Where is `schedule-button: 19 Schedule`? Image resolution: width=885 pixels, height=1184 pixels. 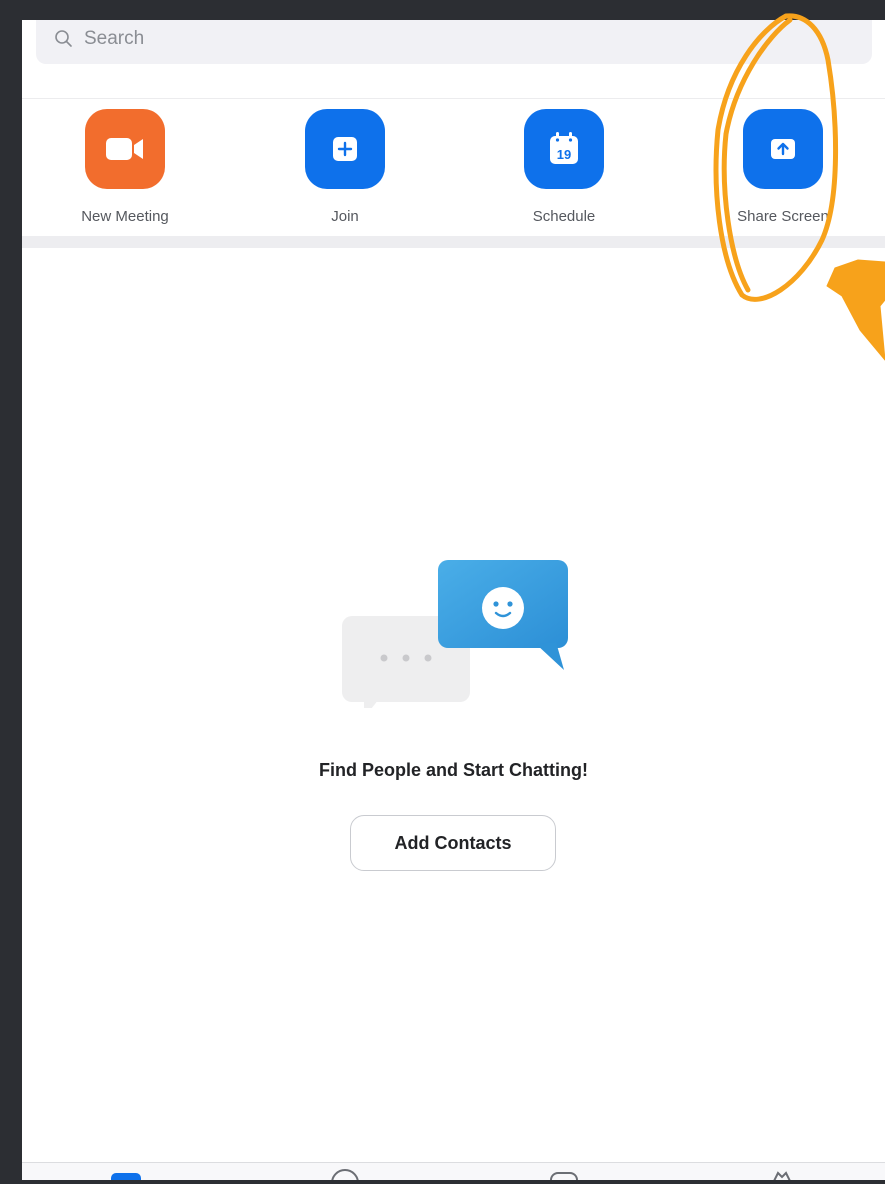
schedule-button: 19 Schedule is located at coordinates (564, 169).